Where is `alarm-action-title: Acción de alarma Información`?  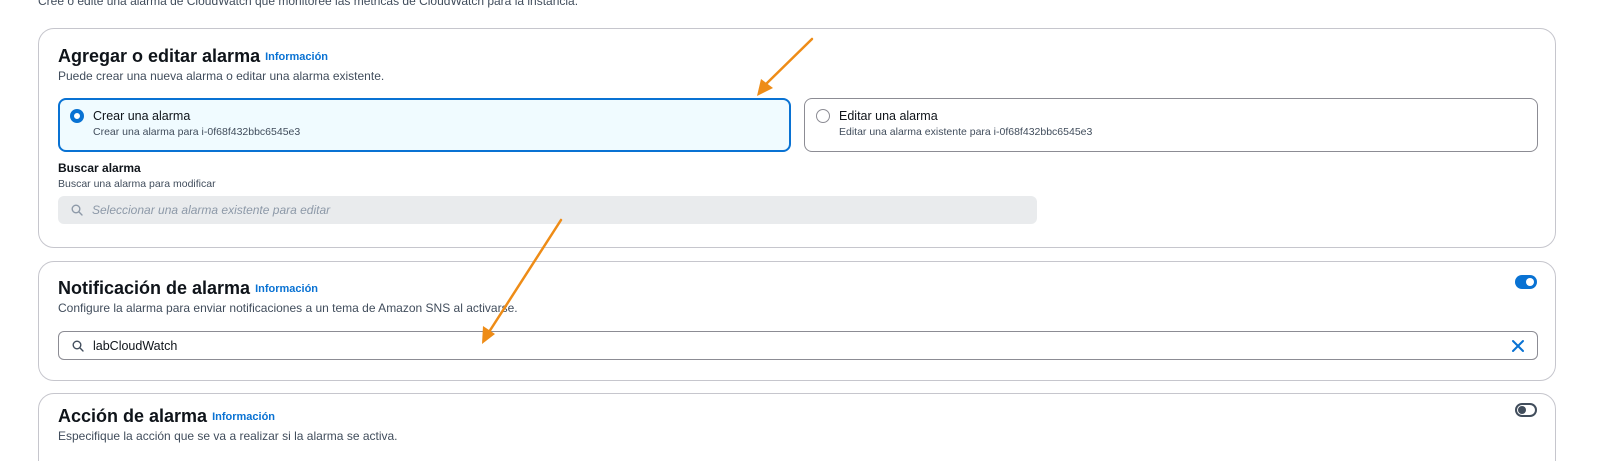 alarm-action-title: Acción de alarma Información is located at coordinates (166, 416).